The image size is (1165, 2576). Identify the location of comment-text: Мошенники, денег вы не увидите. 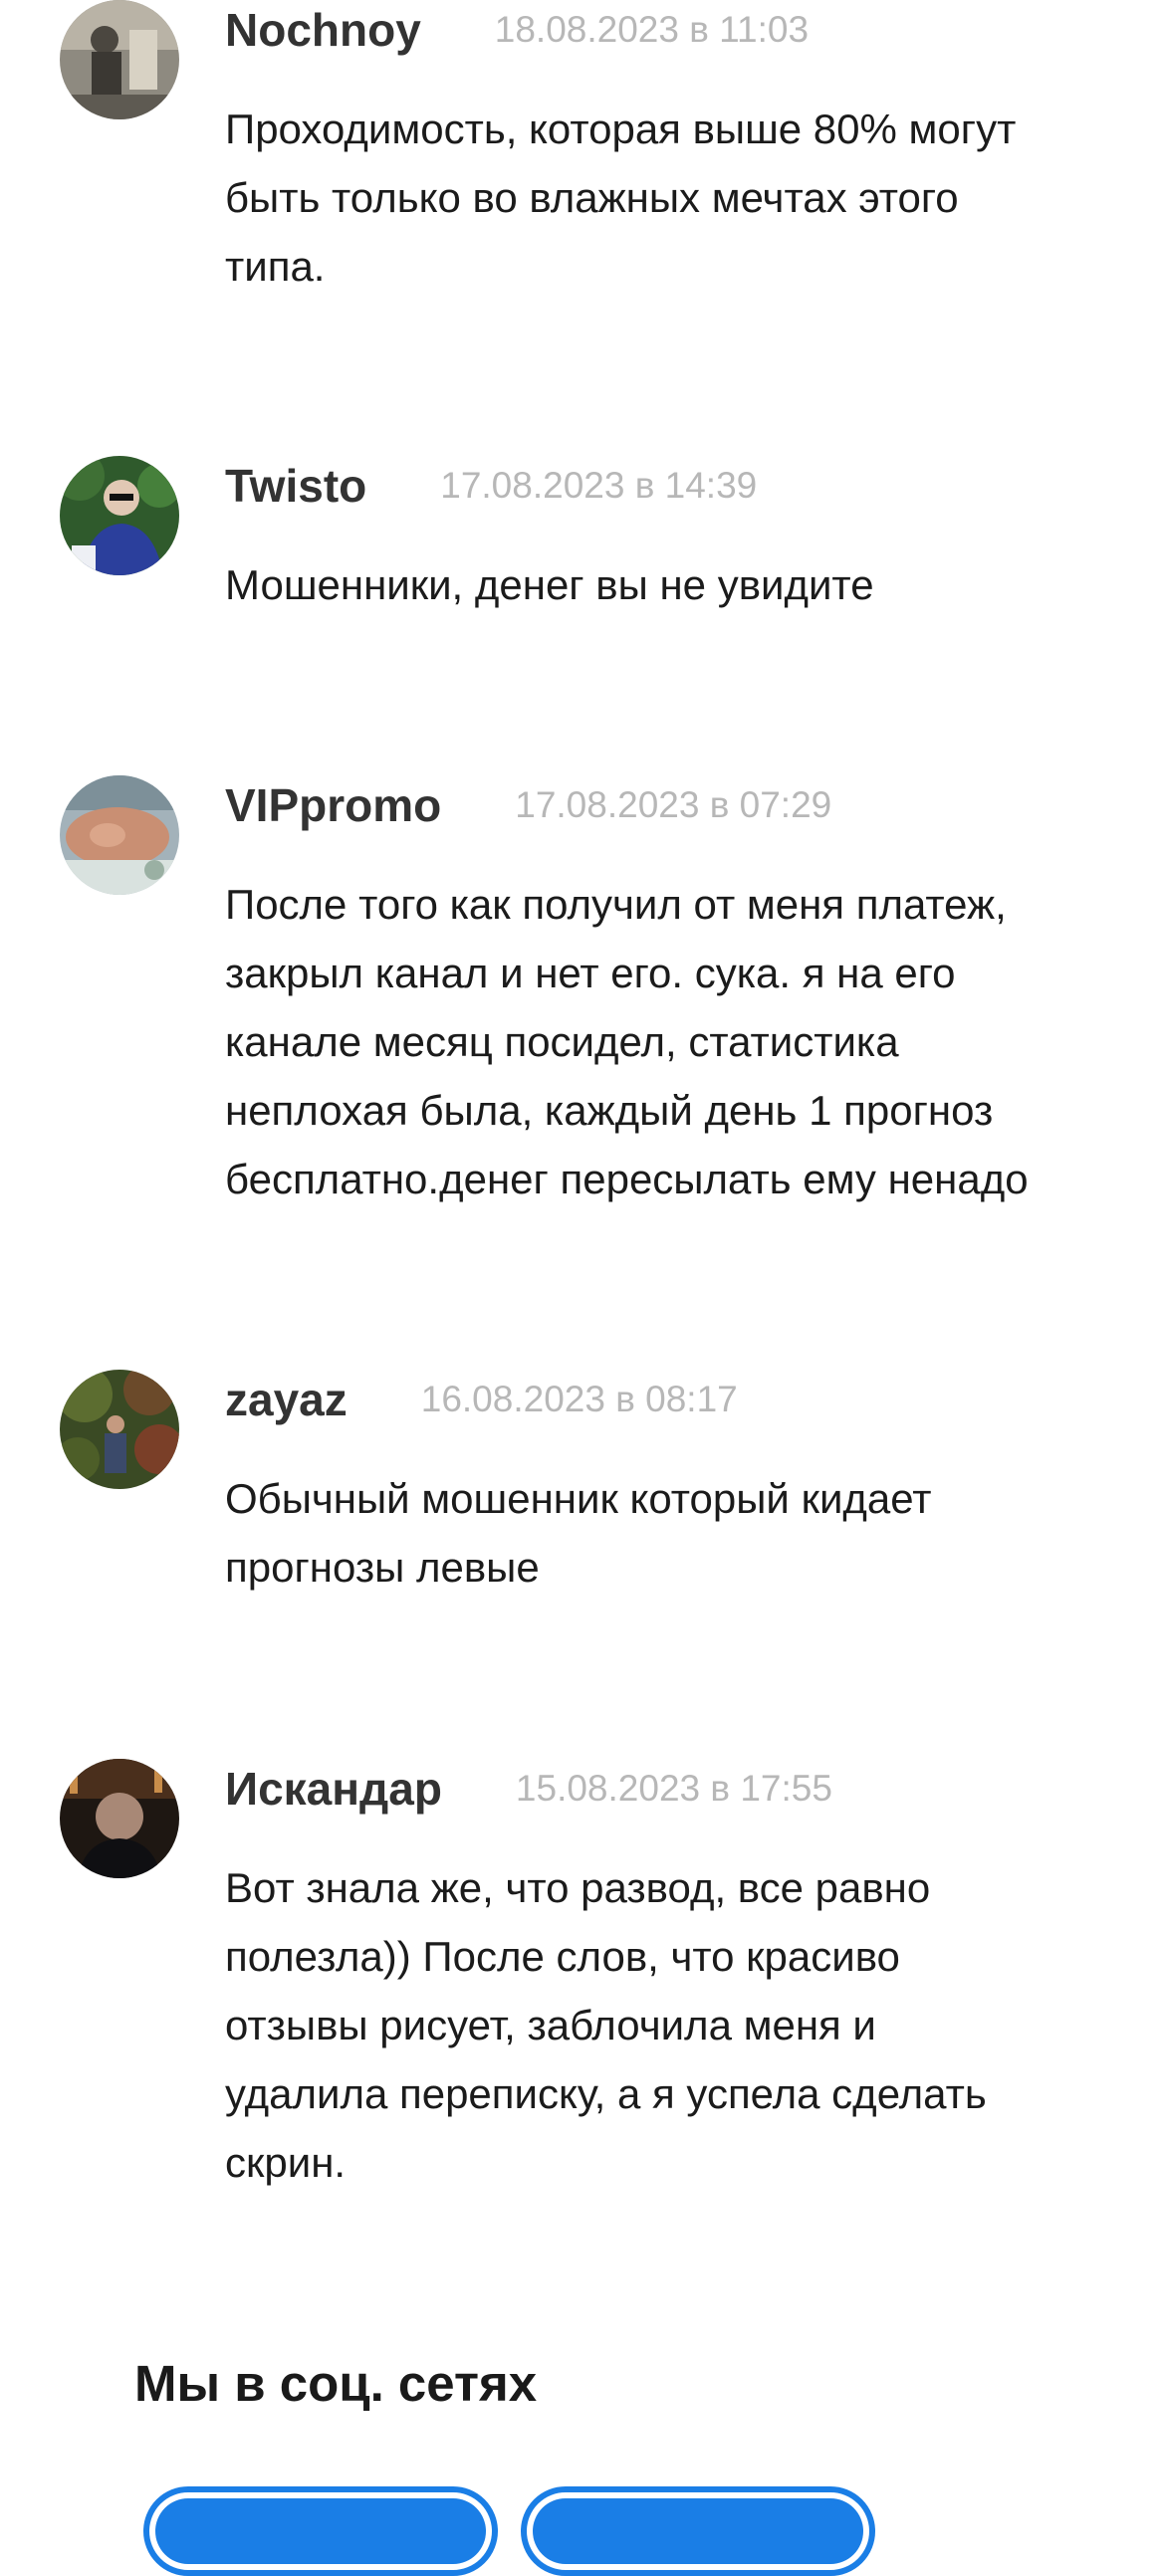
(550, 584).